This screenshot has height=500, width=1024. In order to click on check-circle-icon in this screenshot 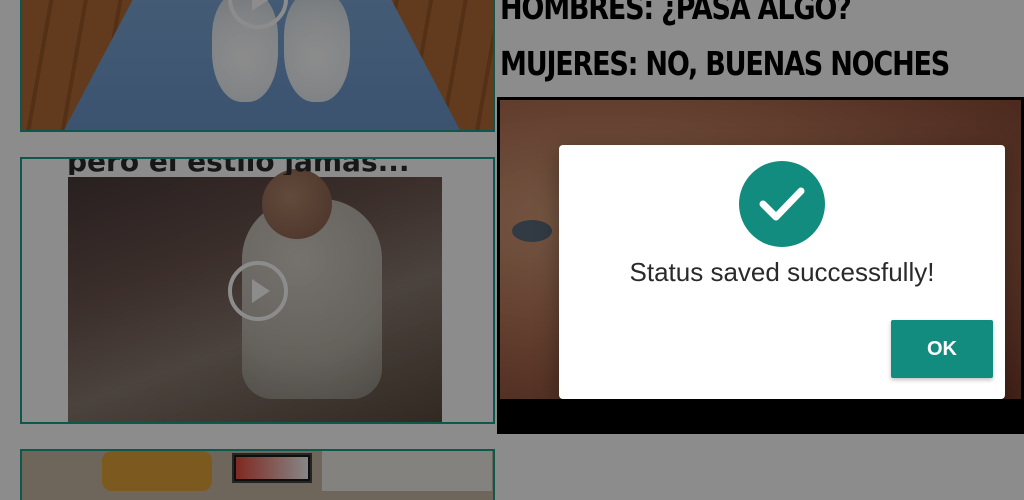, I will do `click(782, 204)`.